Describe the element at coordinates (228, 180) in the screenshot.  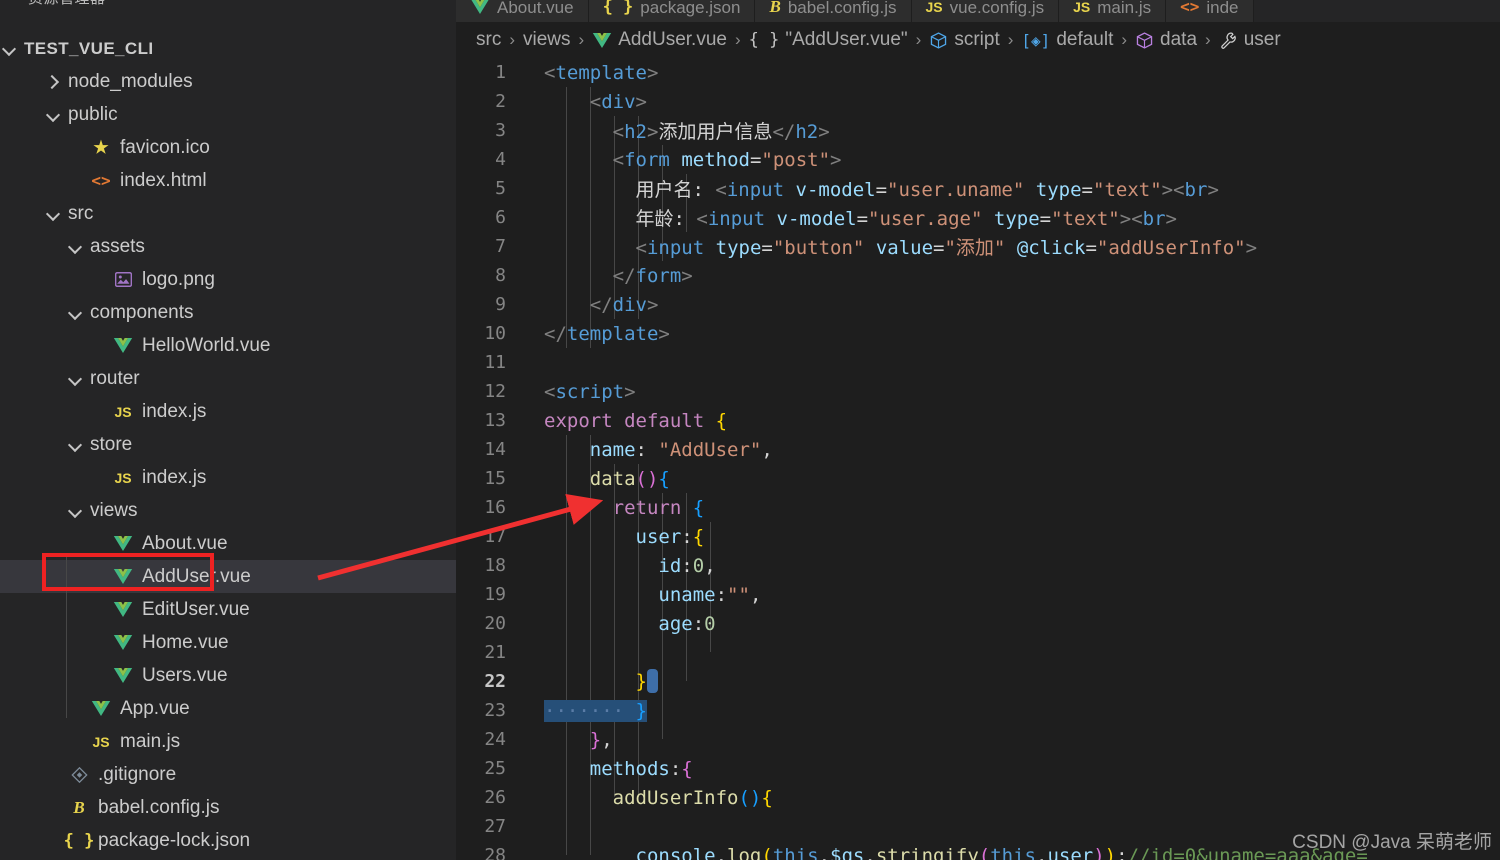
I see `tree-item-index-html: <> index.html` at that location.